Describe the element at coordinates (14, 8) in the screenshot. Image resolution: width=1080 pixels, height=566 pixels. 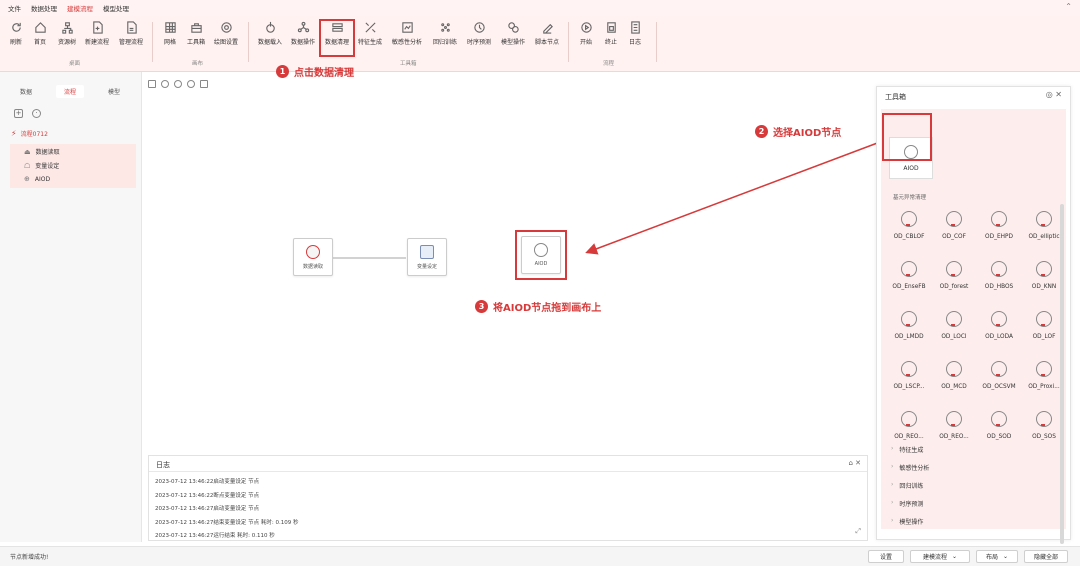
I see `menu-file: 文件` at that location.